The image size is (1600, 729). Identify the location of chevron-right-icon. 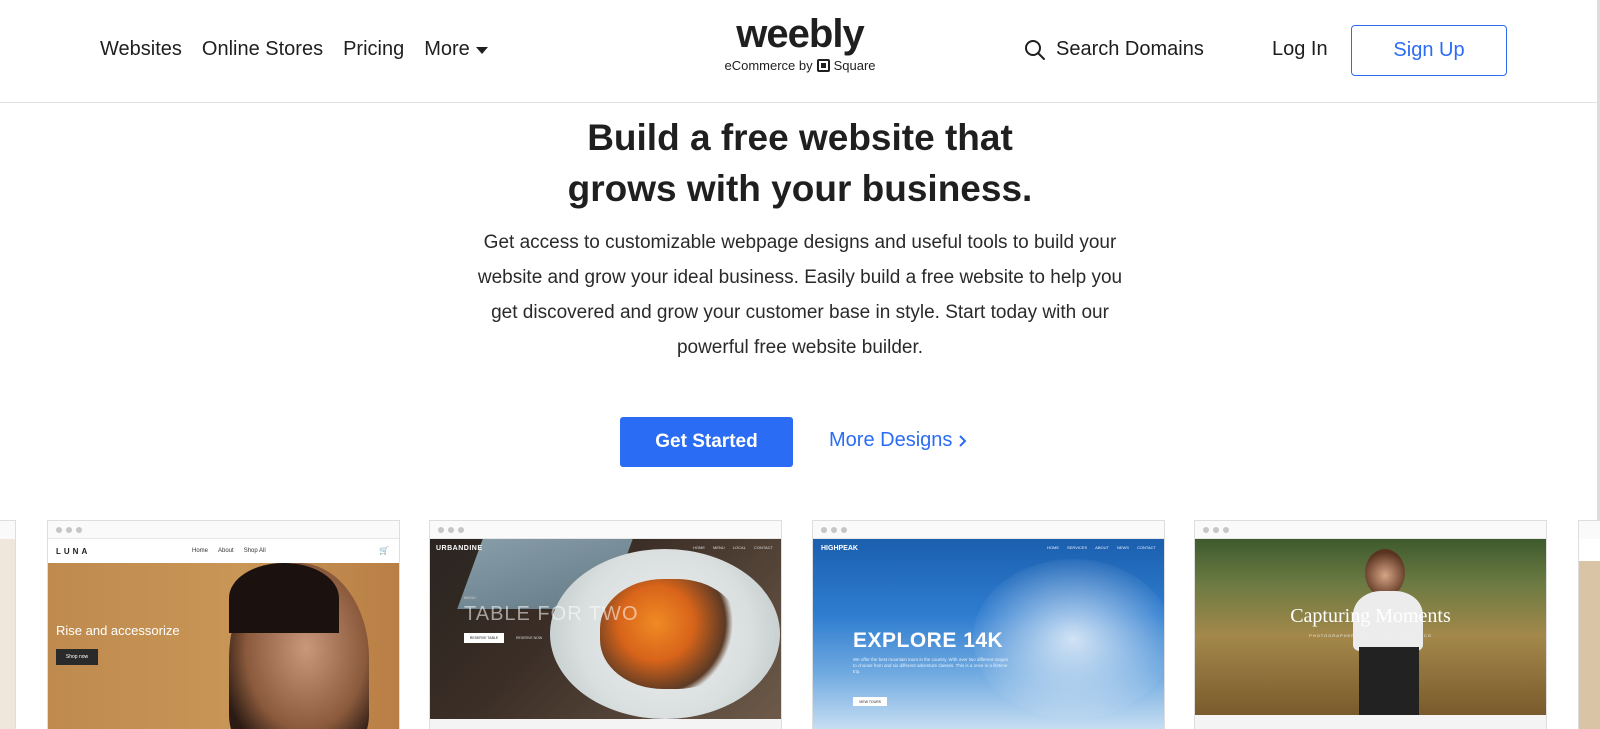
(963, 440).